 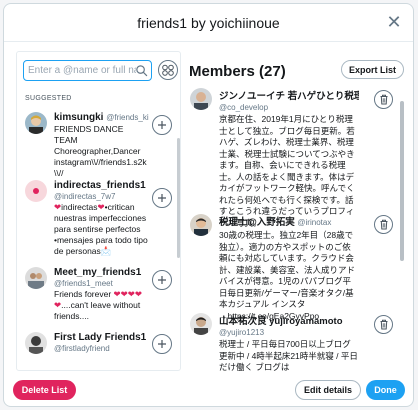 I want to click on user-handle: @firstladyfriend, so click(x=82, y=348).